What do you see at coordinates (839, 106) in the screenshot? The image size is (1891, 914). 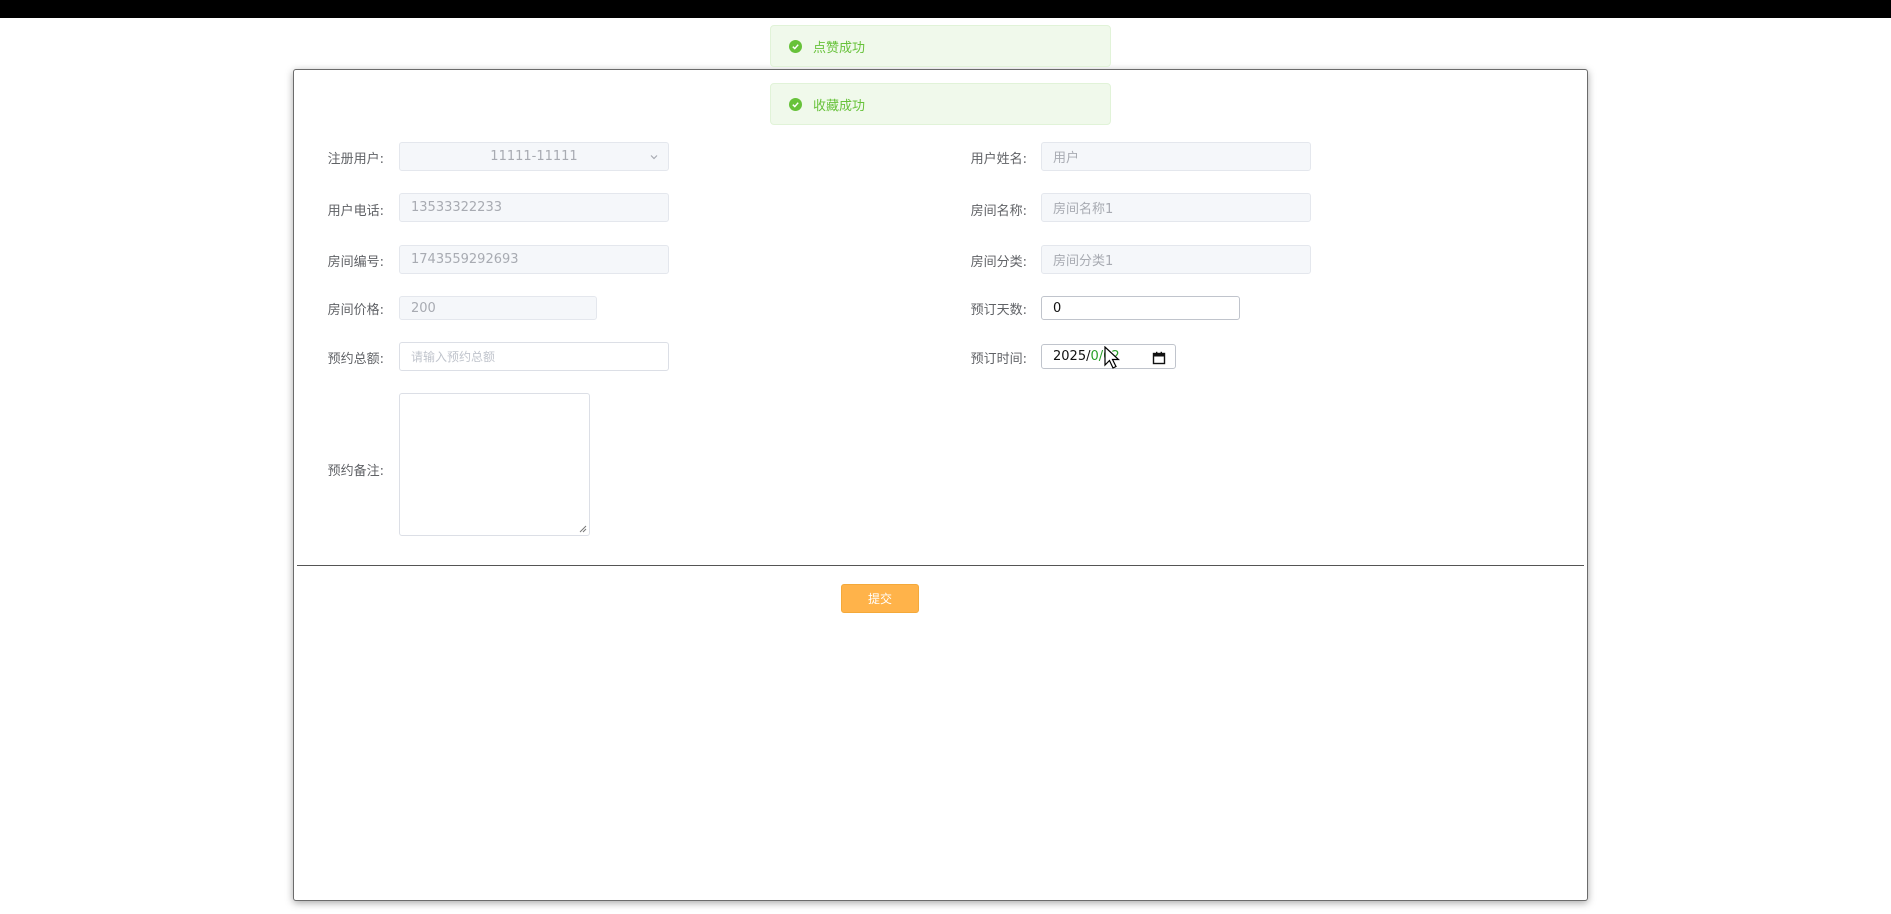 I see `toast-message: 收藏成功` at bounding box center [839, 106].